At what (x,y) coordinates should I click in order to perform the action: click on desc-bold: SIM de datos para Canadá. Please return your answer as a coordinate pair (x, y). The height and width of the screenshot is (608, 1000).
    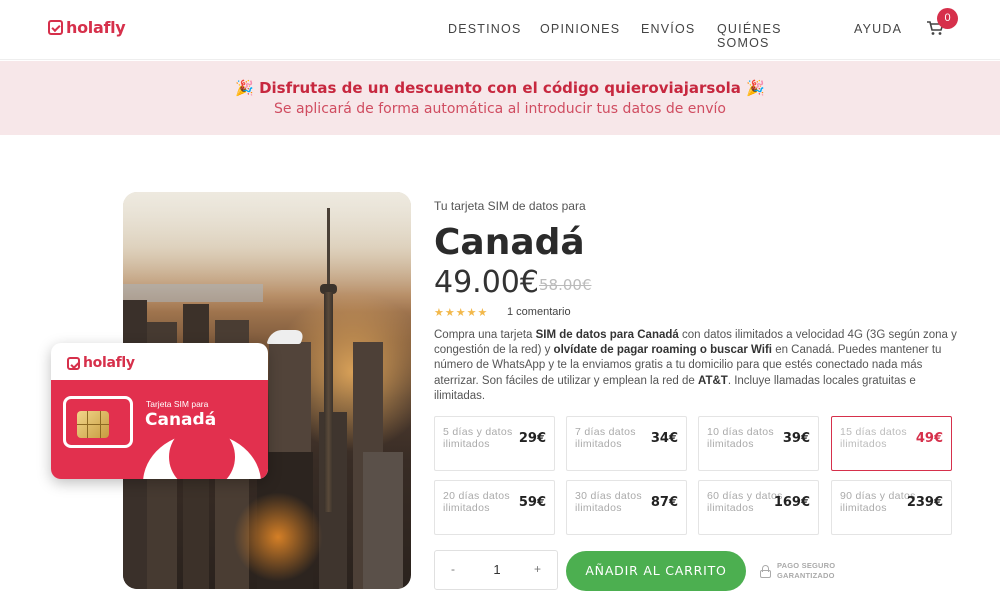
    Looking at the image, I should click on (607, 335).